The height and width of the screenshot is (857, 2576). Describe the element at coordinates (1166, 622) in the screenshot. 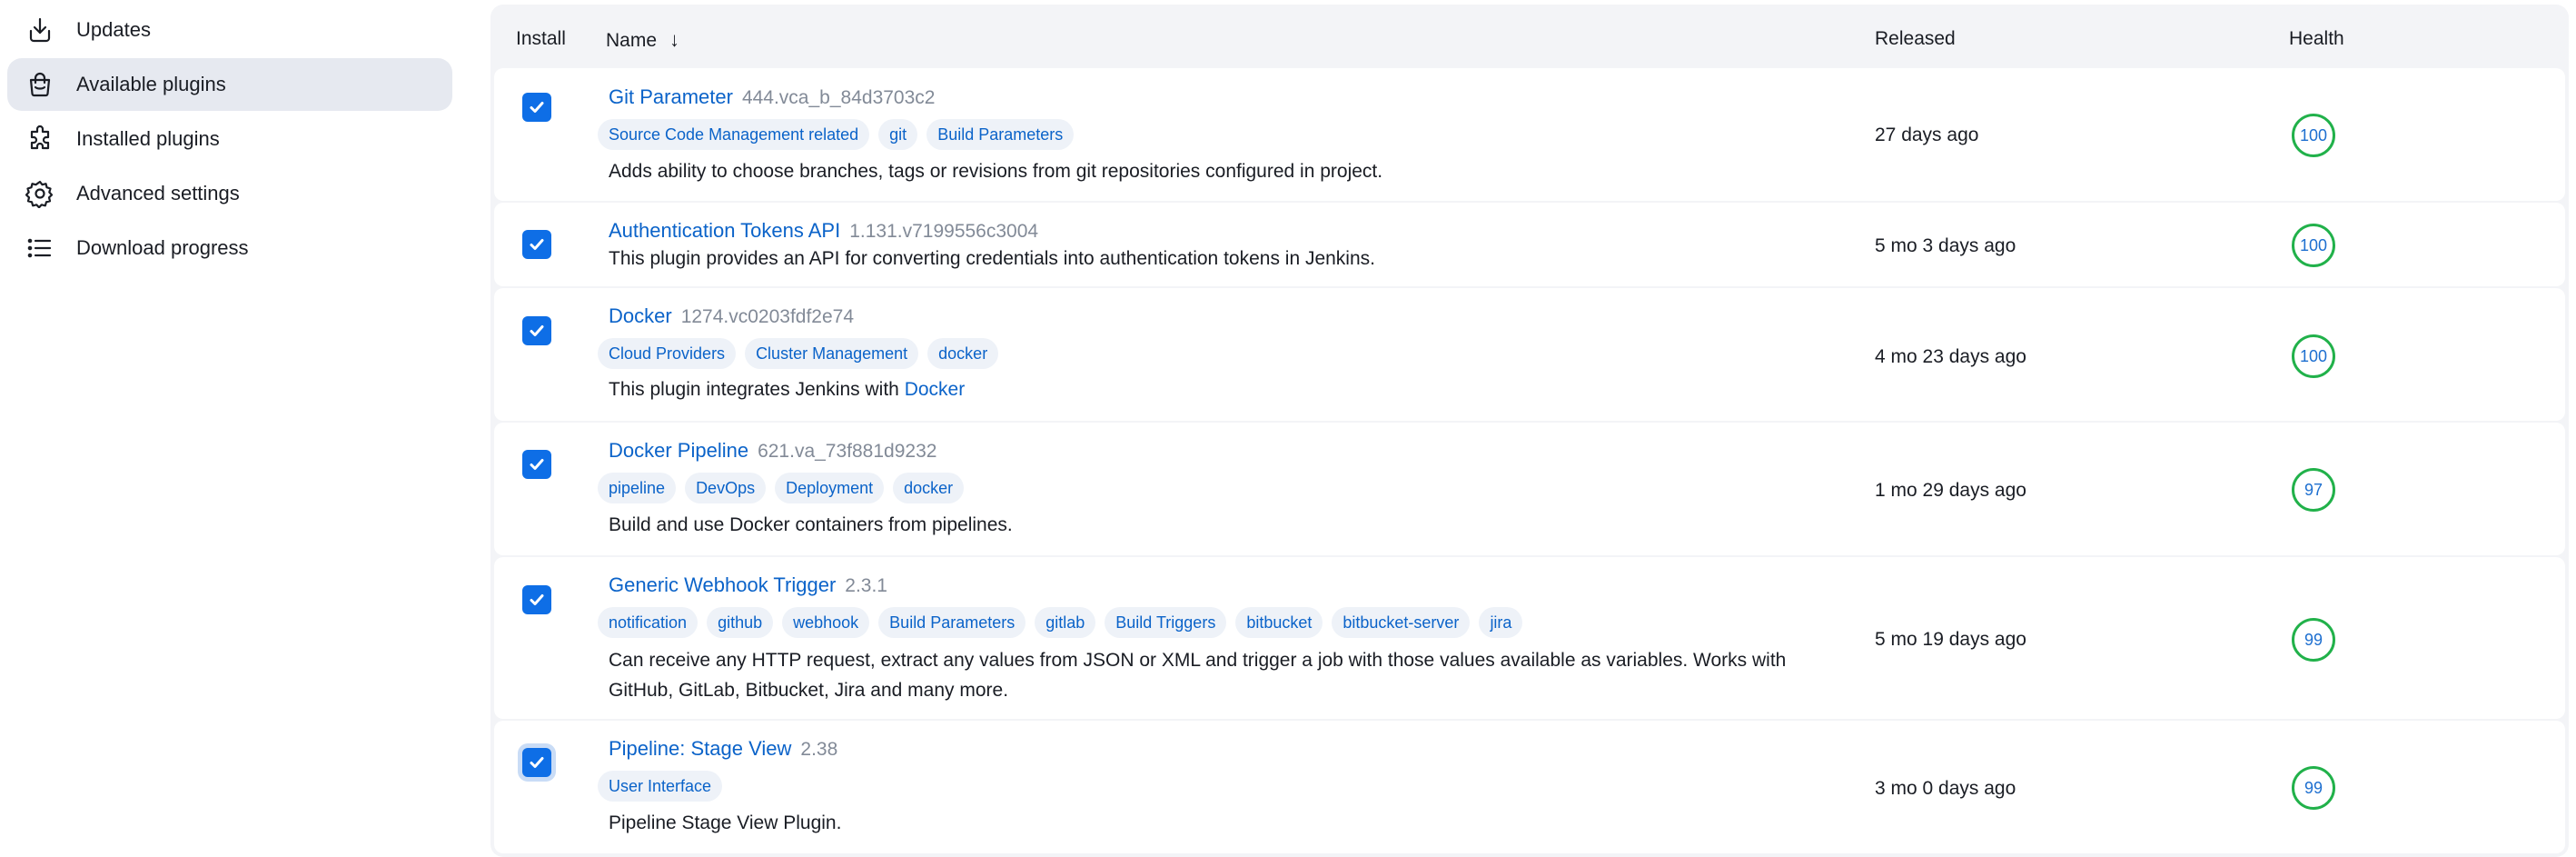

I see `plugin-tag: Build Triggers` at that location.